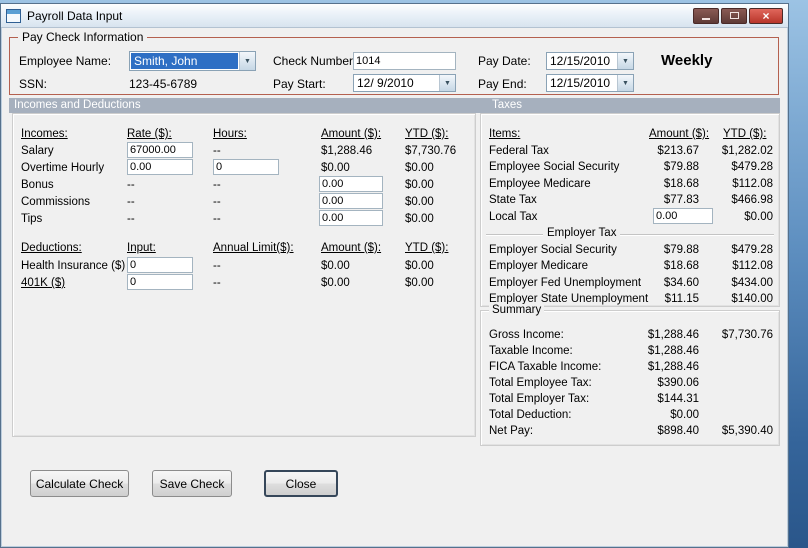  Describe the element at coordinates (163, 84) in the screenshot. I see `ssn-value: 123-45-6789` at that location.